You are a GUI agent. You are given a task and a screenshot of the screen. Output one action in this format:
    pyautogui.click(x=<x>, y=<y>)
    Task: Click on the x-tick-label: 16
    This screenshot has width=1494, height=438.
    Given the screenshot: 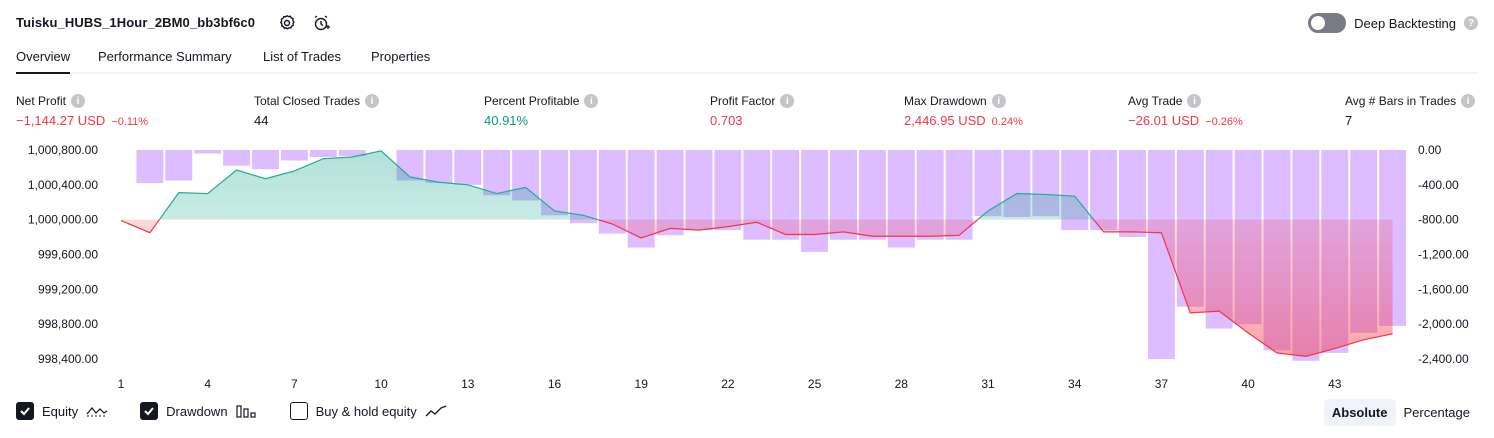 What is the action you would take?
    pyautogui.click(x=555, y=384)
    